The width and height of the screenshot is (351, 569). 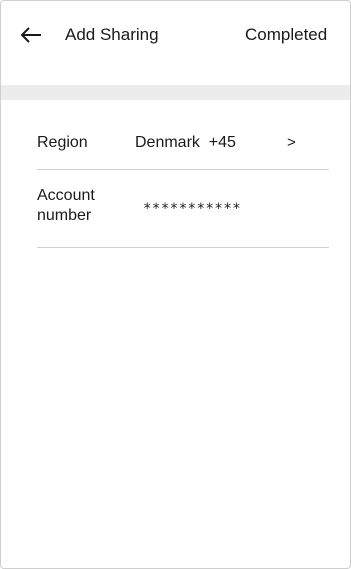 What do you see at coordinates (175, 43) in the screenshot?
I see `top-bar: Add Sharing Completed` at bounding box center [175, 43].